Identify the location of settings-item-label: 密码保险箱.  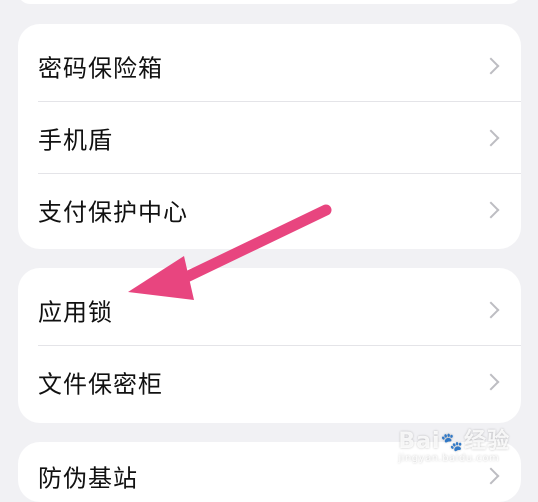
(100, 68).